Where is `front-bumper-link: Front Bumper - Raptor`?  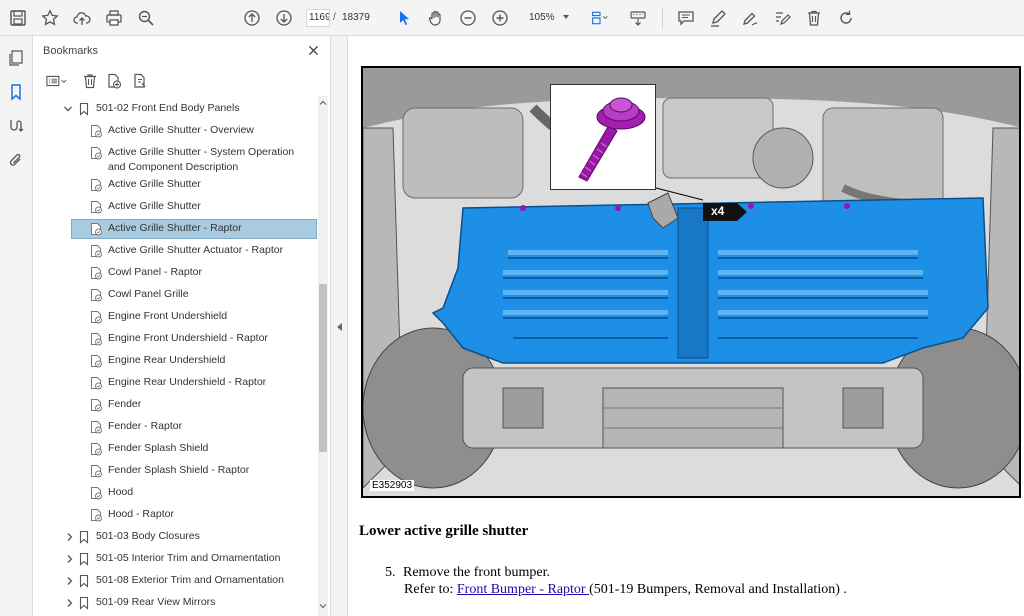
front-bumper-link: Front Bumper - Raptor is located at coordinates (523, 589).